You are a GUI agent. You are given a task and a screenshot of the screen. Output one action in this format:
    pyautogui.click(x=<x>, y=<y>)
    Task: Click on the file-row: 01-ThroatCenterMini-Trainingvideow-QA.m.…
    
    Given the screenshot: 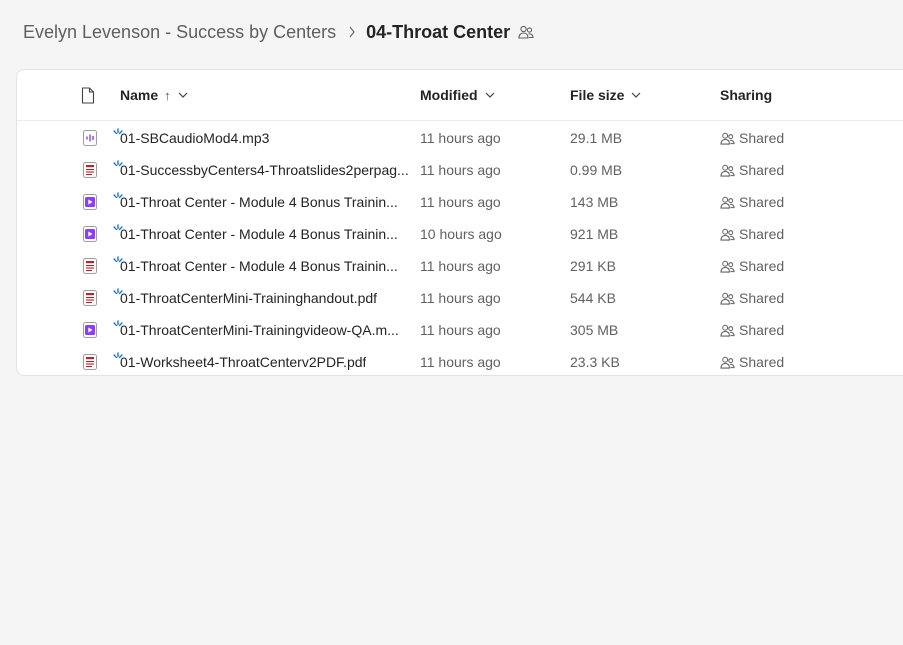 What is the action you would take?
    pyautogui.click(x=460, y=330)
    